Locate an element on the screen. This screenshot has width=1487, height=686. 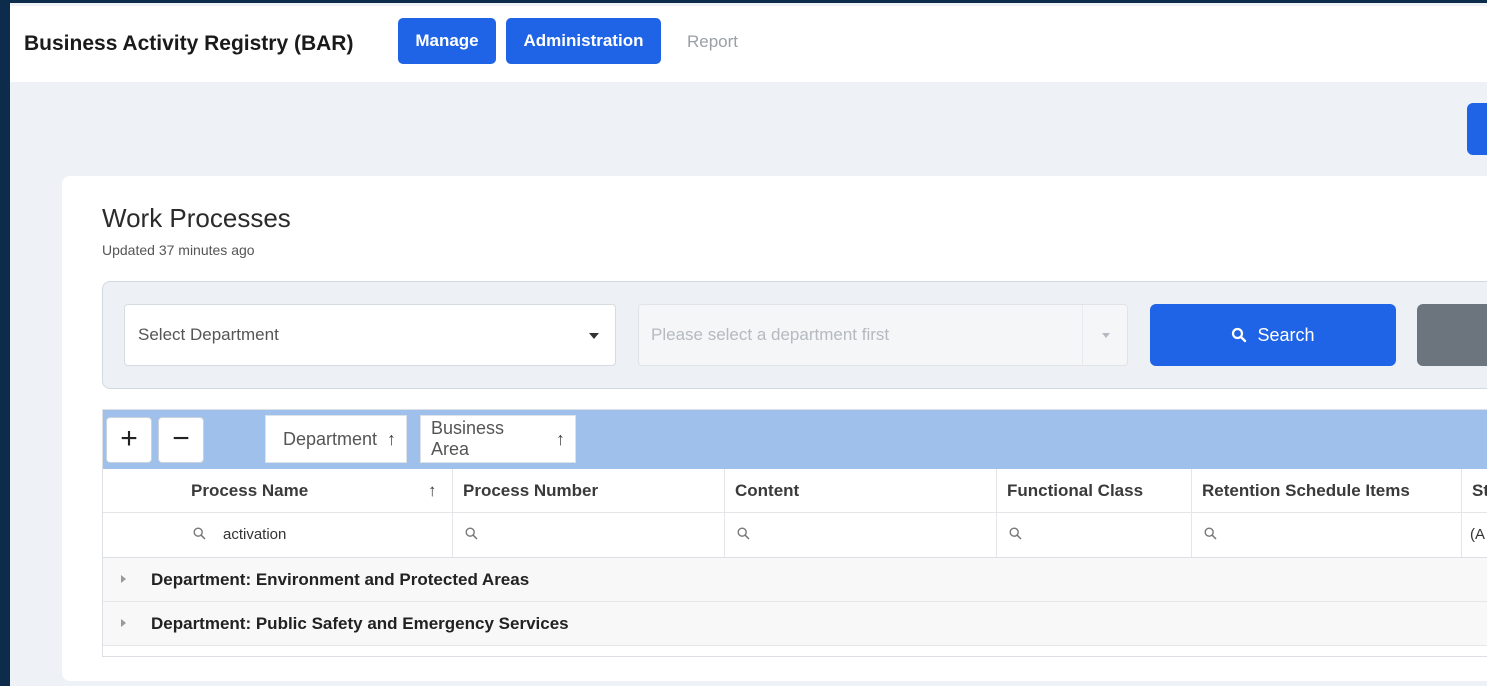
group-chip-label: Business Area is located at coordinates (468, 438).